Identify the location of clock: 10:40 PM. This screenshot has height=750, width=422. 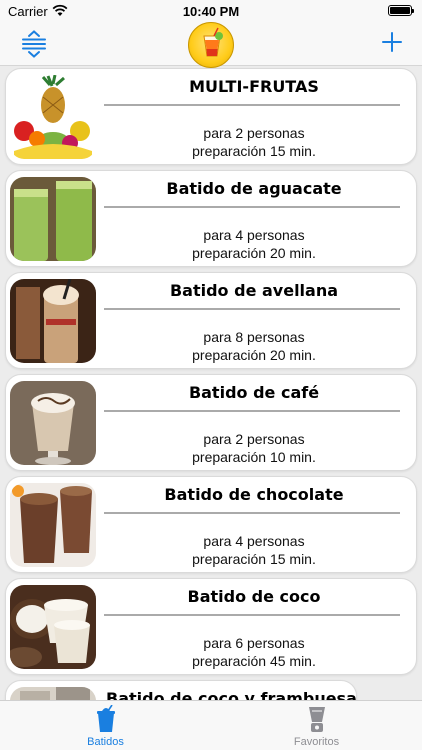
(211, 11).